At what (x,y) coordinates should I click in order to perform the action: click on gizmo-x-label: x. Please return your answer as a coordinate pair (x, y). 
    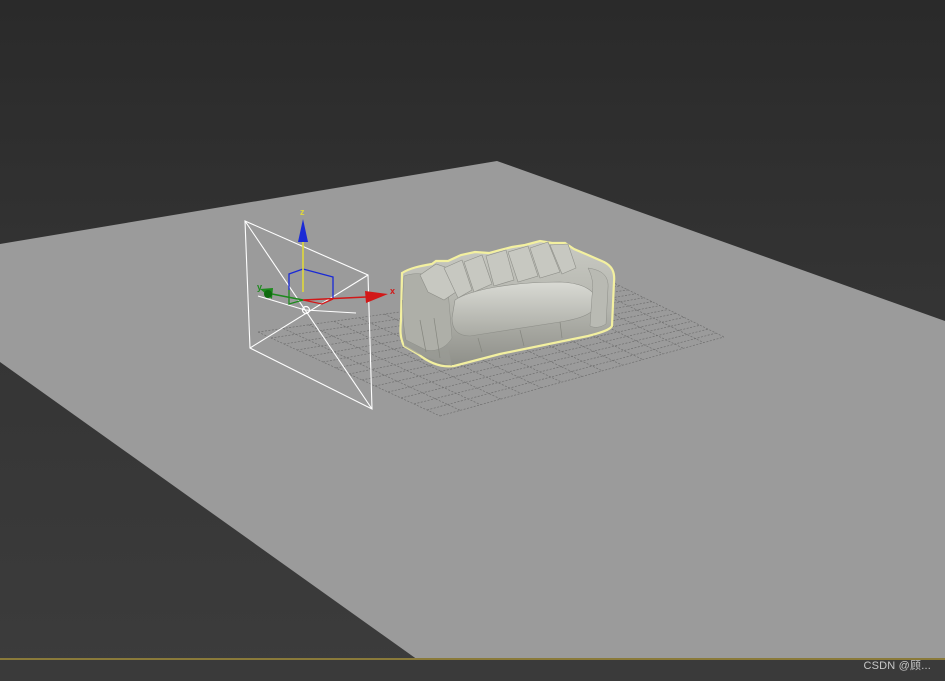
    Looking at the image, I should click on (392, 291).